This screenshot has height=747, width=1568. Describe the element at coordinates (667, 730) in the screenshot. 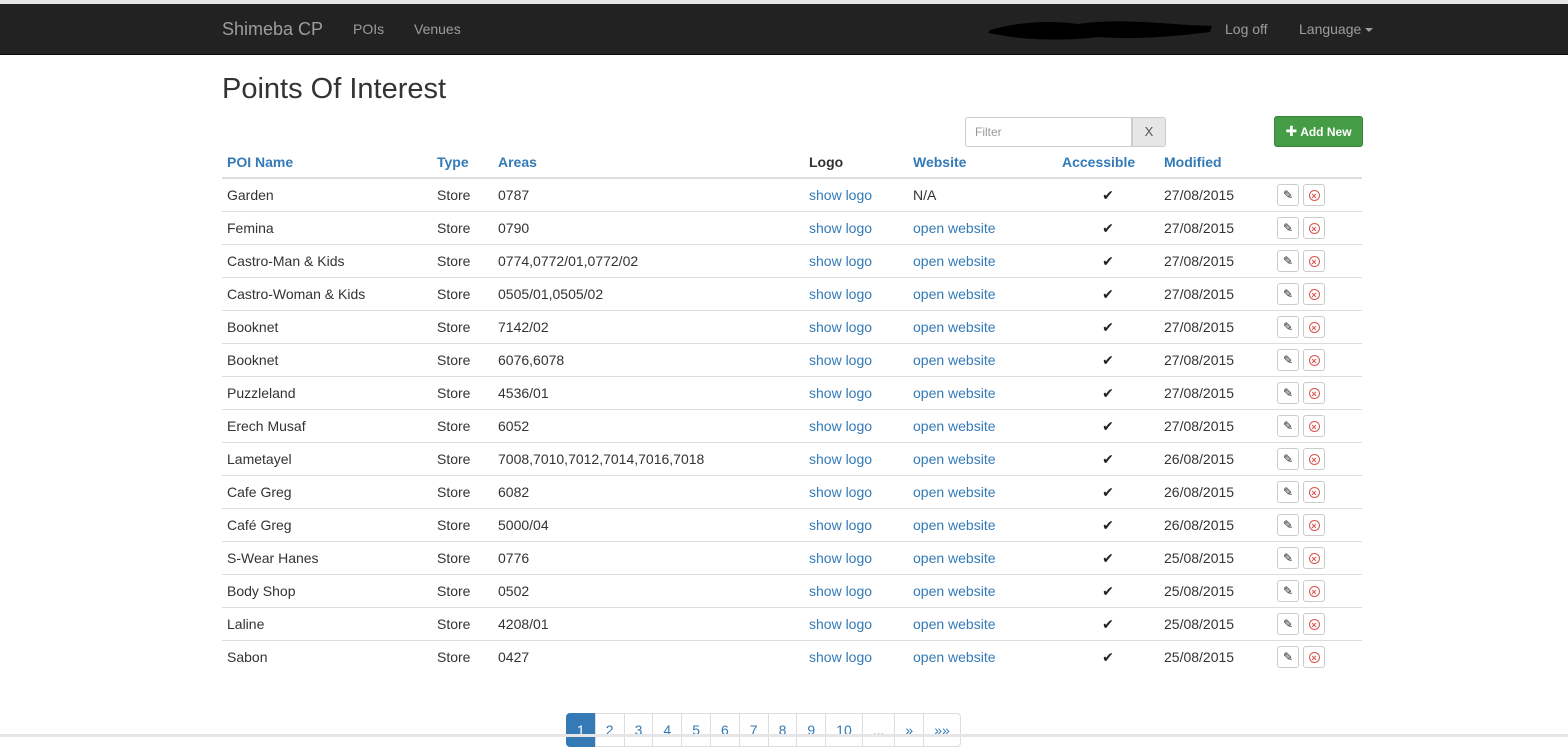

I see `page-4-button: 4` at that location.